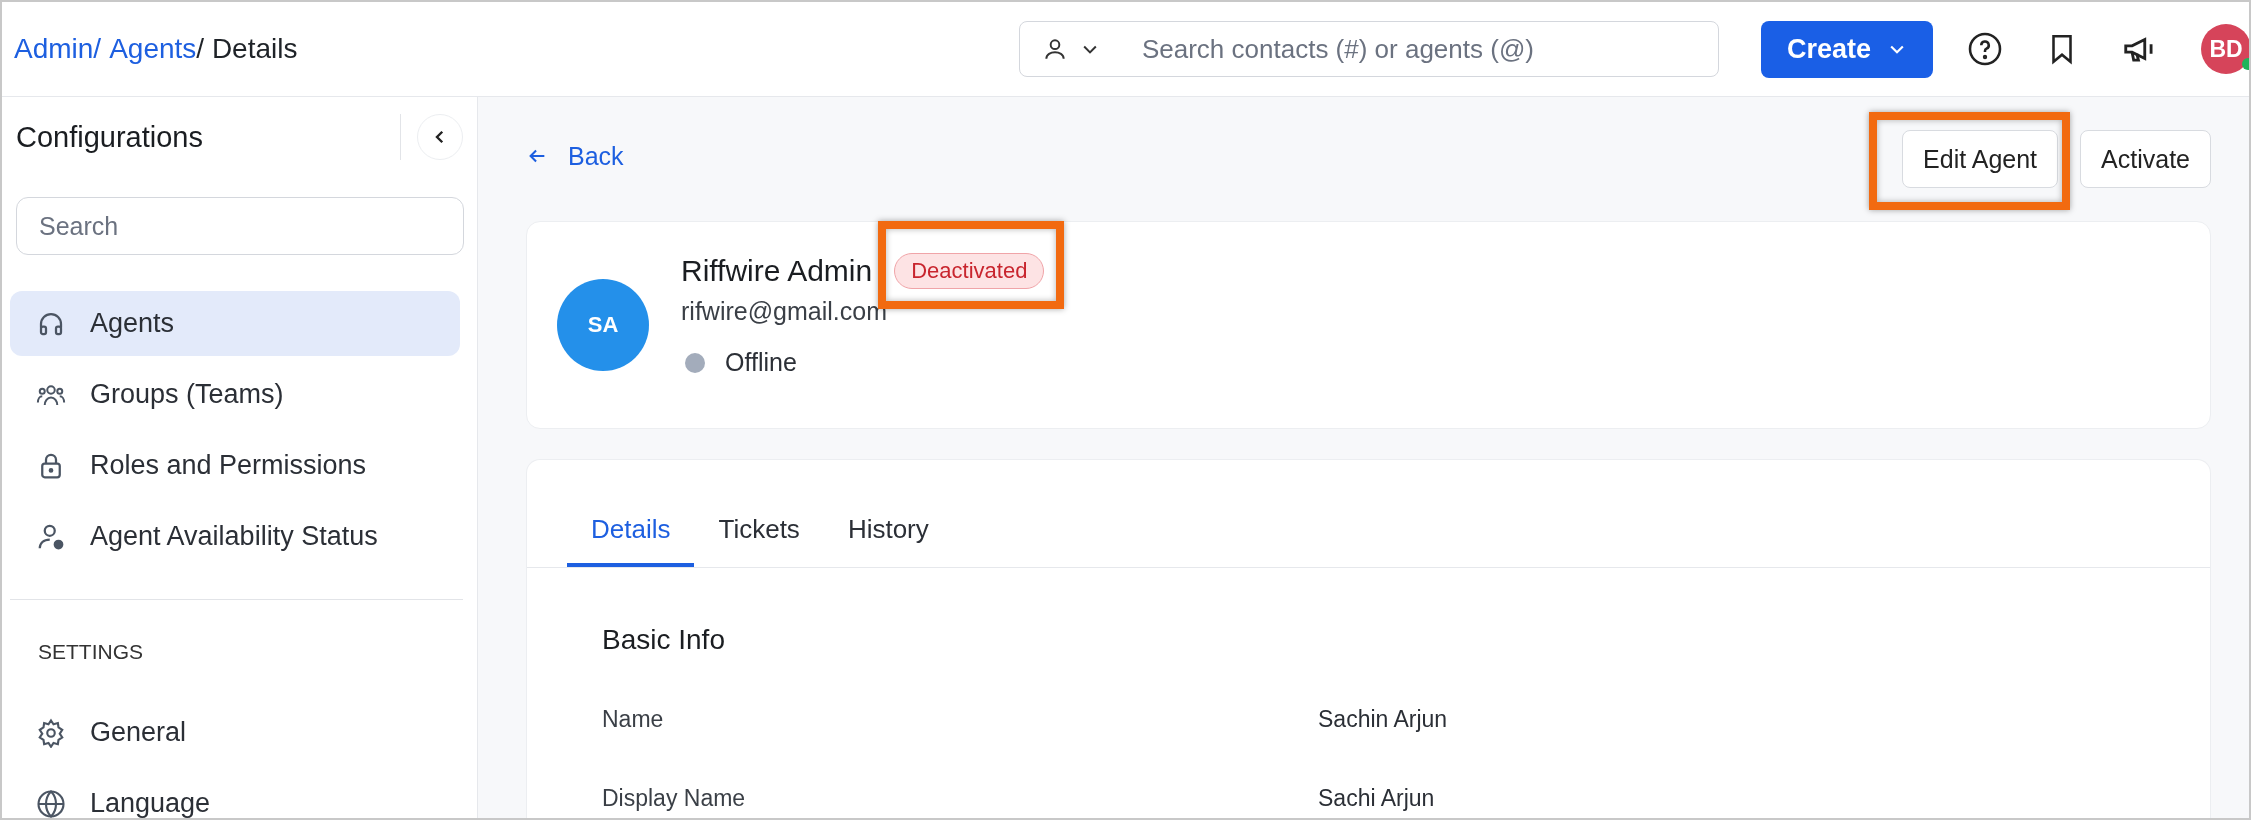 This screenshot has height=820, width=2251. I want to click on agent-email: rifwire@gmail.com, so click(784, 311).